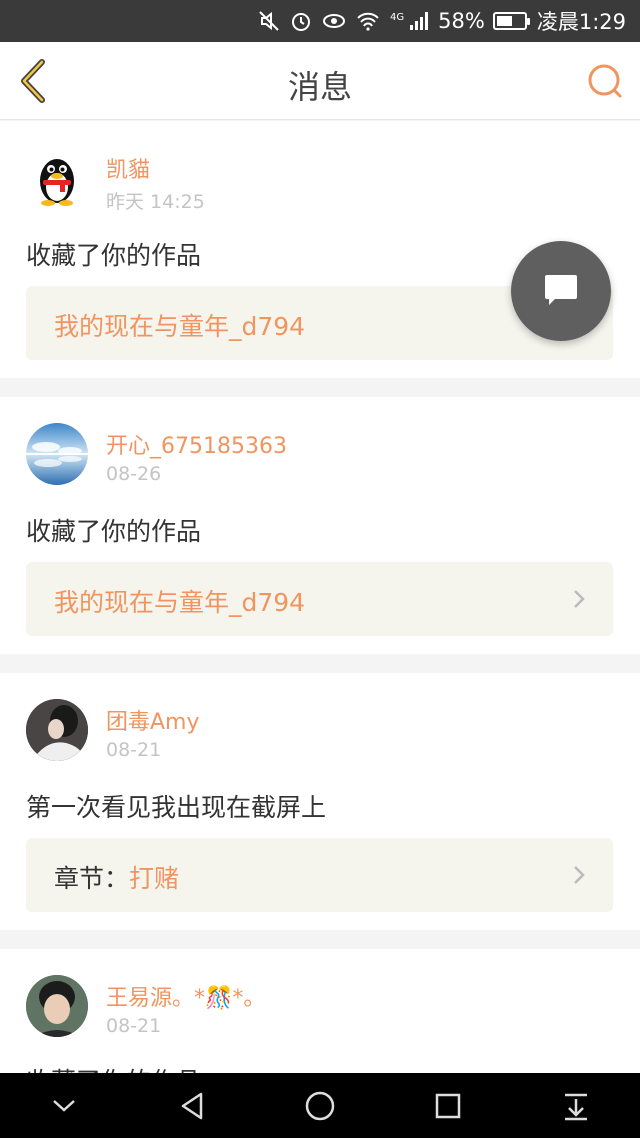 The width and height of the screenshot is (640, 1138). What do you see at coordinates (319, 87) in the screenshot?
I see `page-title: 消息` at bounding box center [319, 87].